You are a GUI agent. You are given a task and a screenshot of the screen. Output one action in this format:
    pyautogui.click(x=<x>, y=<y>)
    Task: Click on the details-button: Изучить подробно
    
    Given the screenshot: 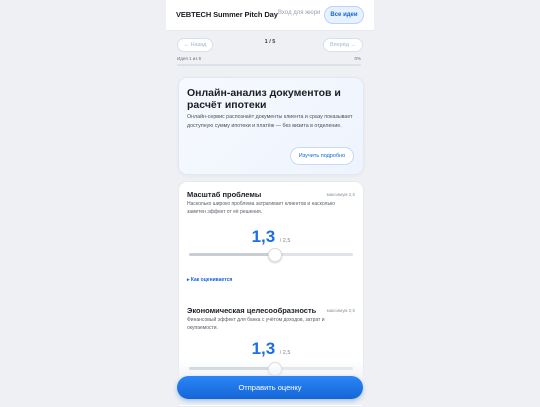 What is the action you would take?
    pyautogui.click(x=322, y=156)
    